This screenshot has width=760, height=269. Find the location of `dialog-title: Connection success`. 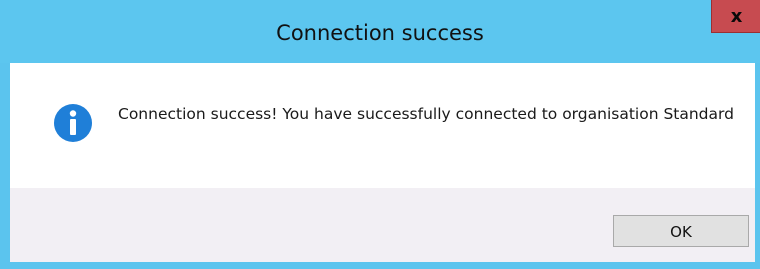

dialog-title: Connection success is located at coordinates (380, 33).